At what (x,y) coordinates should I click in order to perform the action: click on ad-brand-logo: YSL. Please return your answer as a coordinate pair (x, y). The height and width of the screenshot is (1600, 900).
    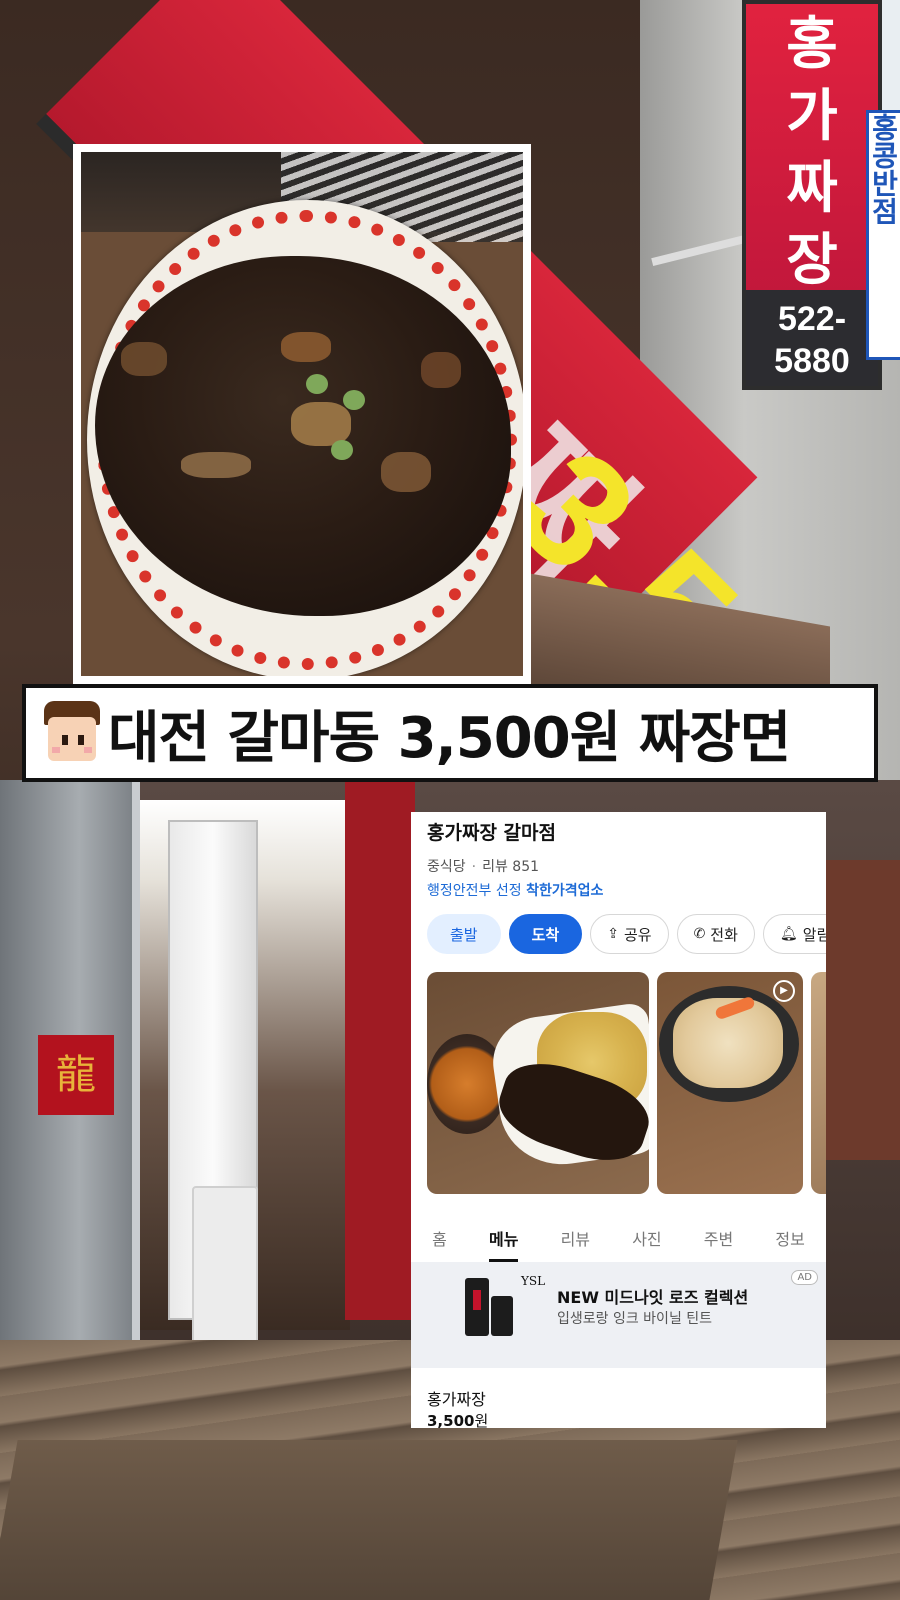
    Looking at the image, I should click on (533, 1281).